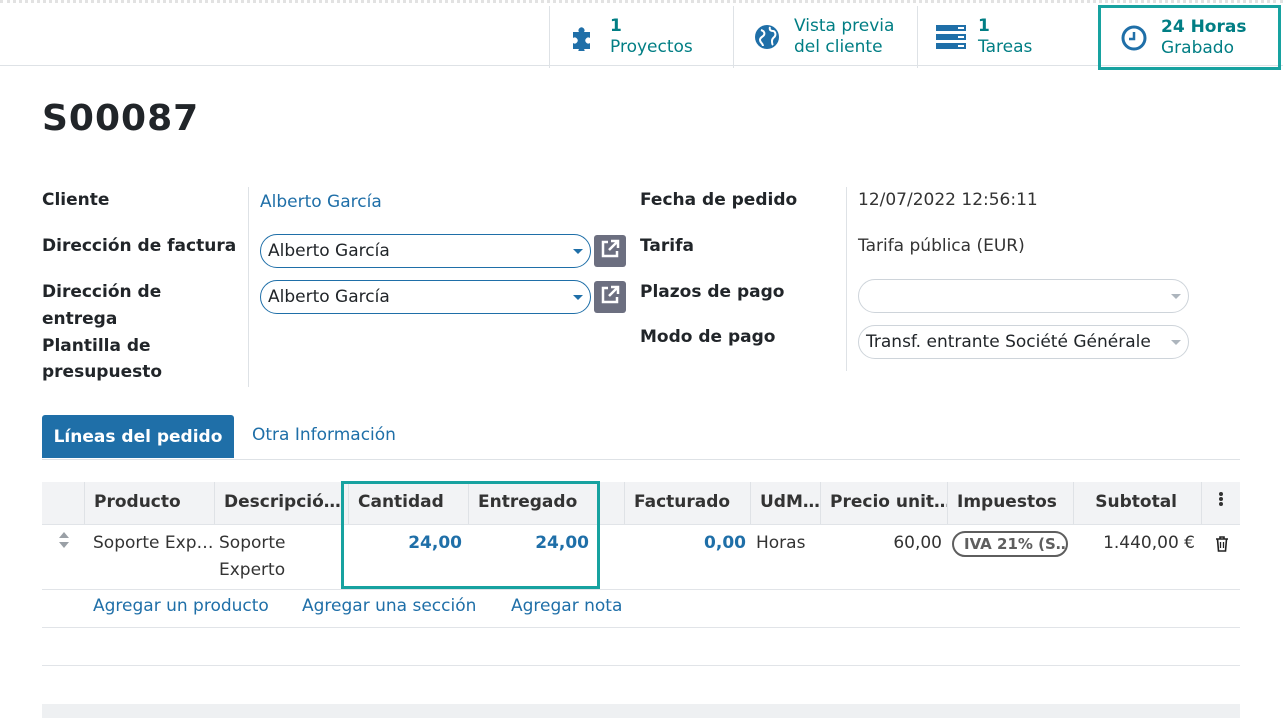 Image resolution: width=1283 pixels, height=722 pixels. I want to click on pricelist-value: Tarifa pública (EUR), so click(941, 246).